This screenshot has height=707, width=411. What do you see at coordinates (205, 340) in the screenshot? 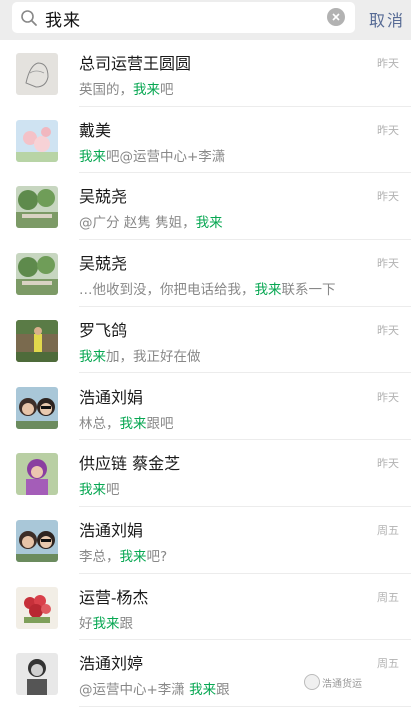
I see `list-item: 罗飞鸽 昨天我来加，我正好在做` at bounding box center [205, 340].